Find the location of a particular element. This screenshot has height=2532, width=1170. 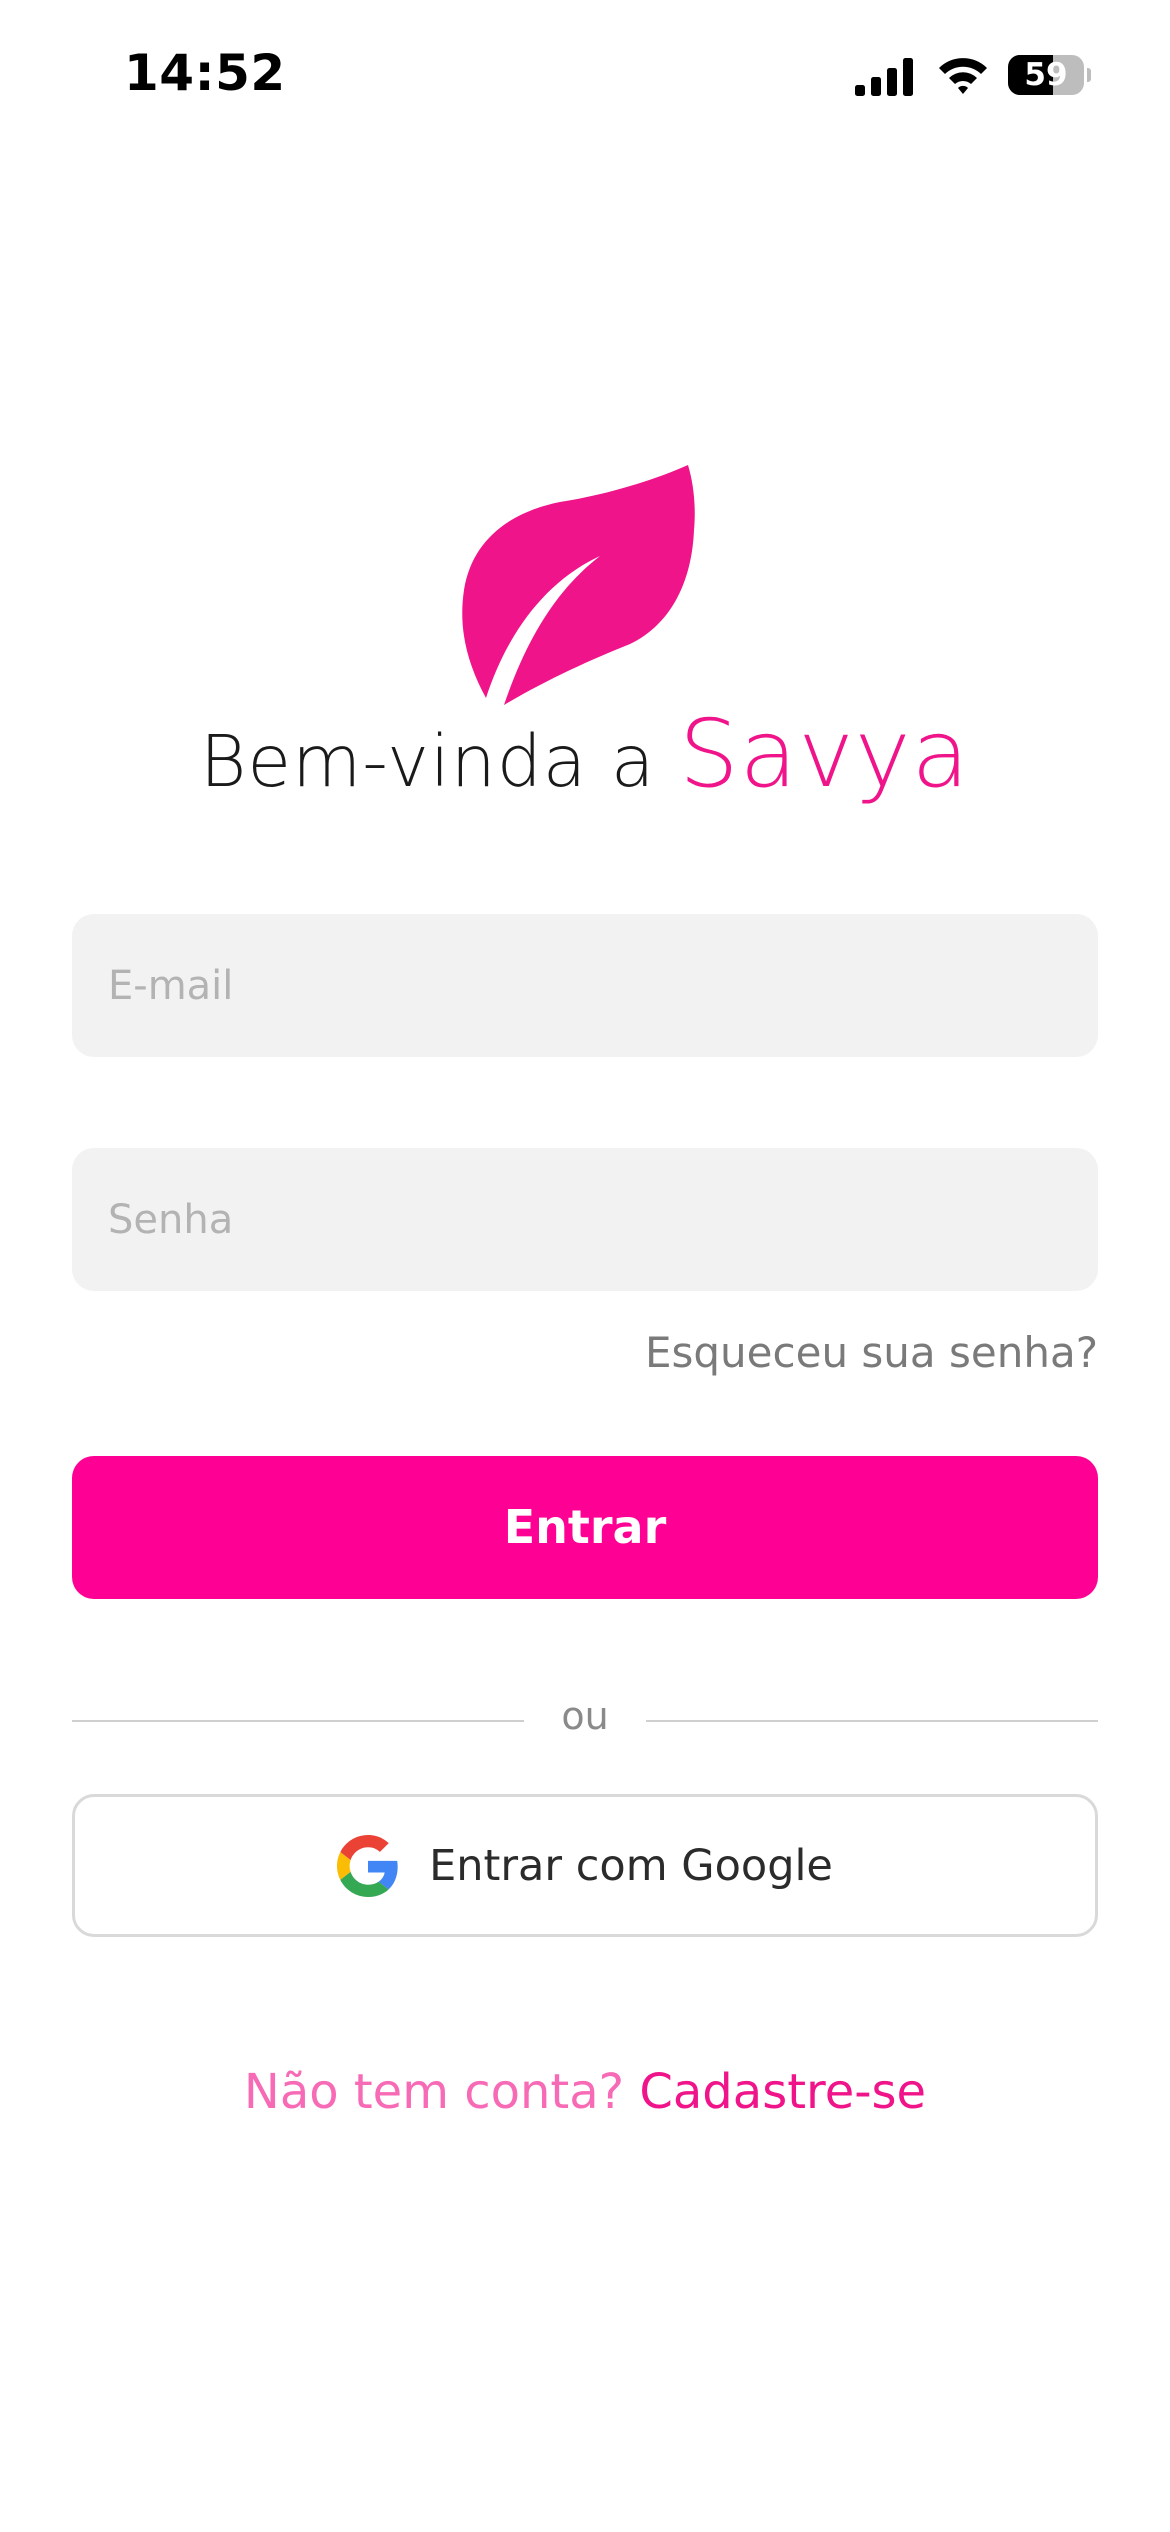

email-field is located at coordinates (585, 985).